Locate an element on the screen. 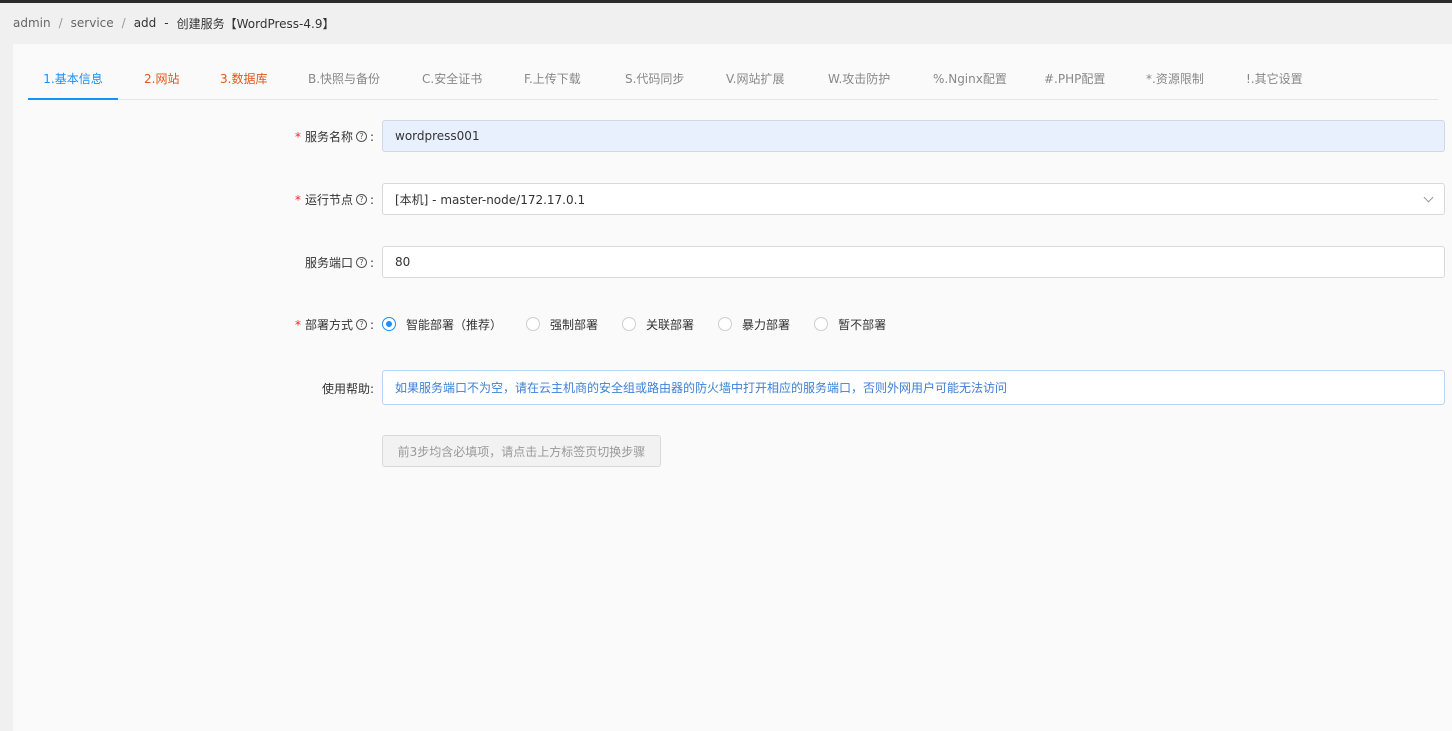  service-name-input: wordpress001 is located at coordinates (913, 136).